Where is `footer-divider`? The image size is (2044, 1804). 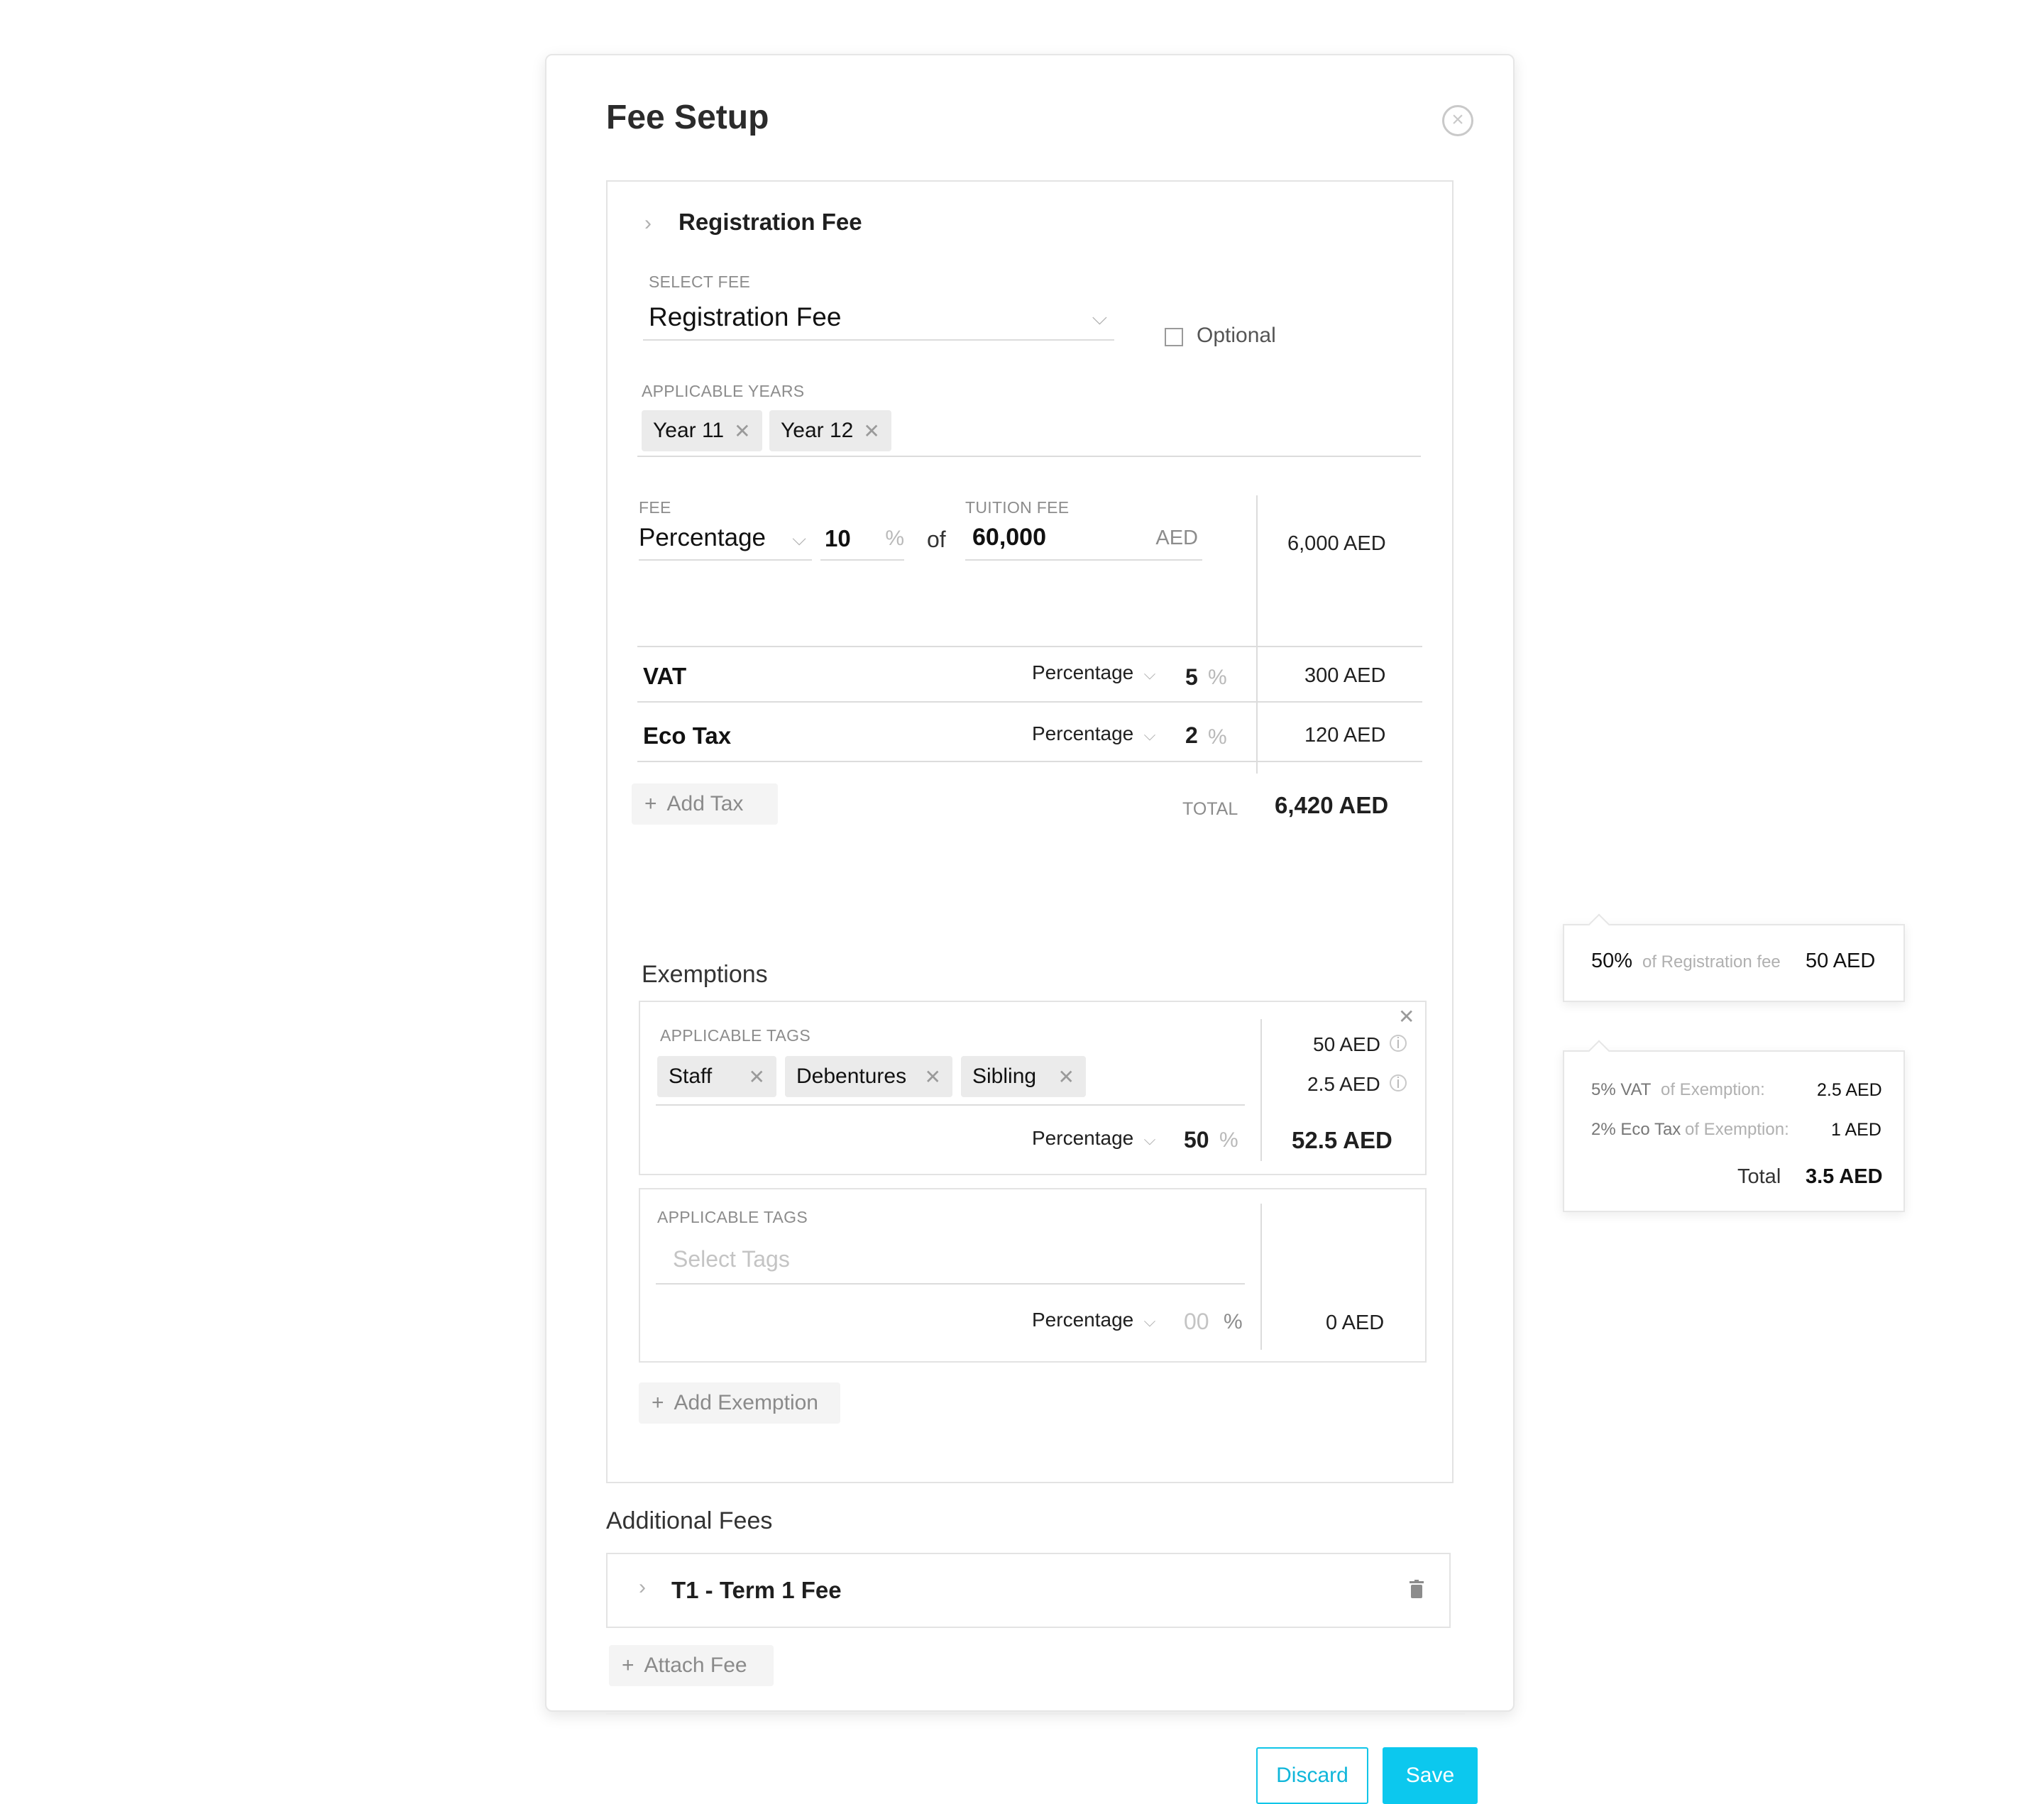
footer-divider is located at coordinates (1035, 1714).